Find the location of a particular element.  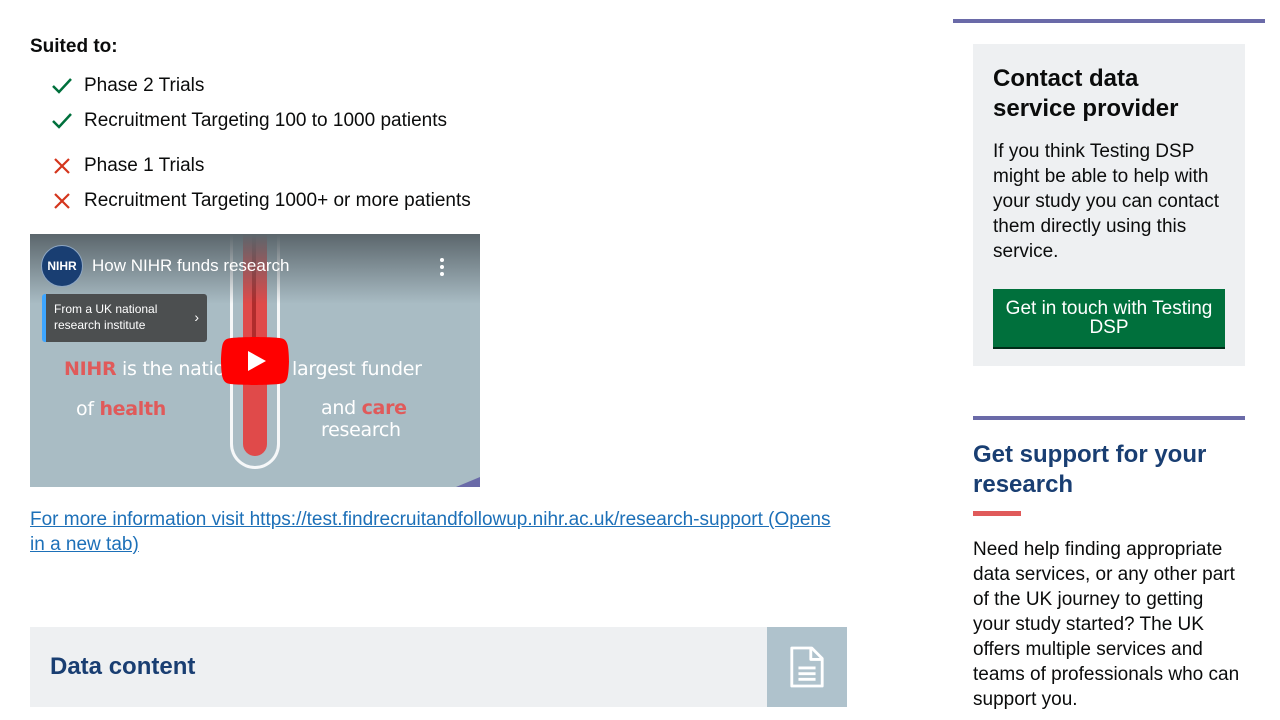

document-icon is located at coordinates (807, 667).